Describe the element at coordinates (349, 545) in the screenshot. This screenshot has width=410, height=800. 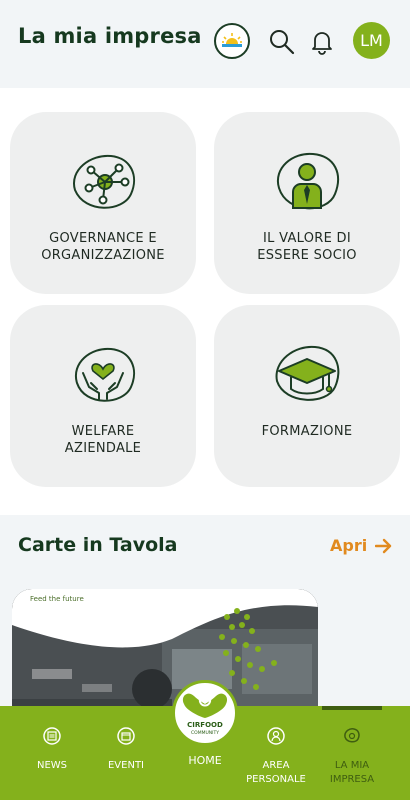
I see `open-label: Apri` at that location.